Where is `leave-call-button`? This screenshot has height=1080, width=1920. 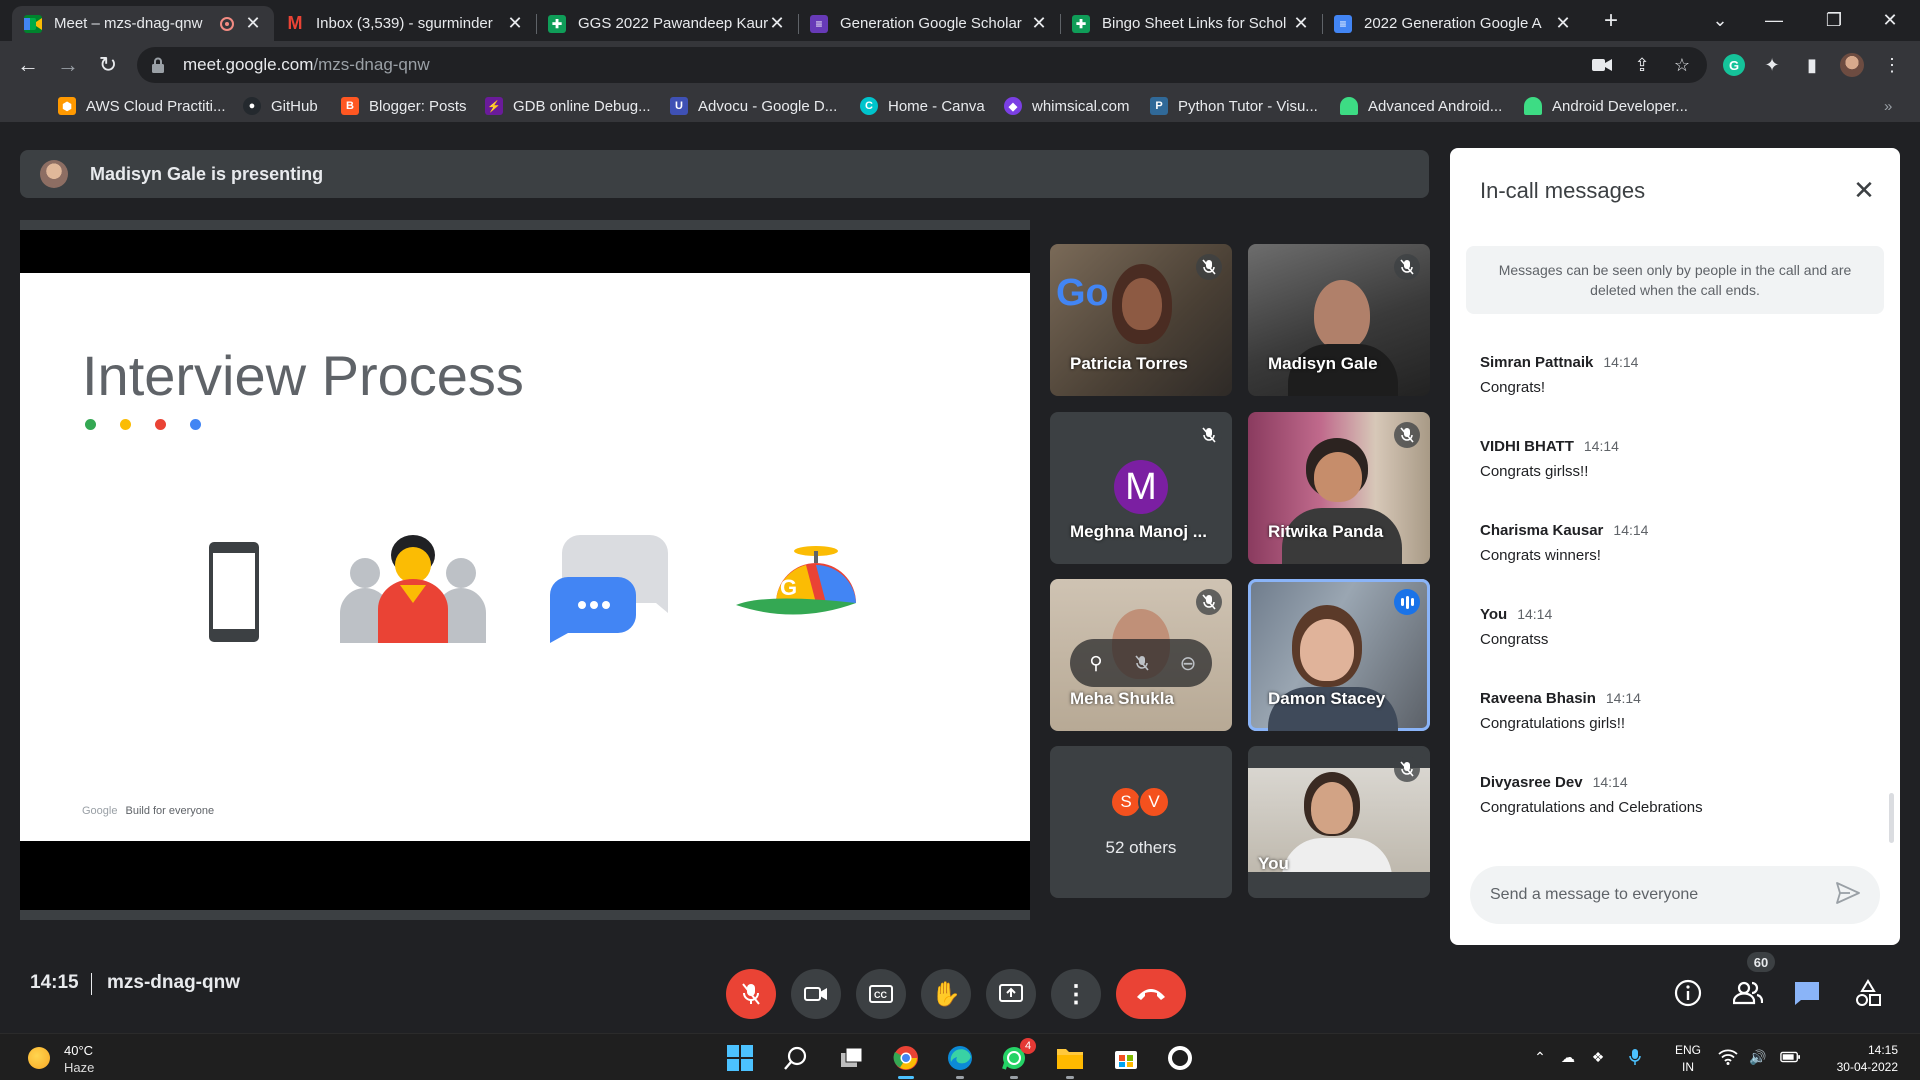 leave-call-button is located at coordinates (1151, 994).